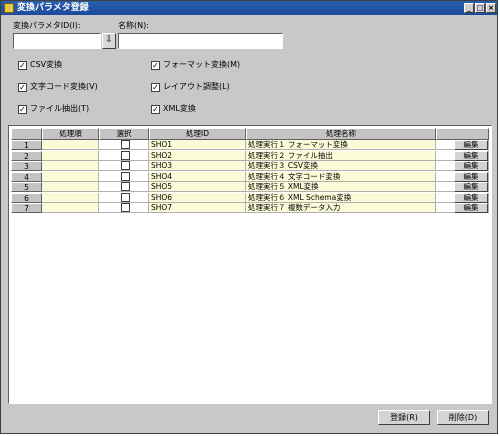 The width and height of the screenshot is (500, 436). I want to click on title-bar: 変換パラメタ登録 _ □ ×, so click(249, 8).